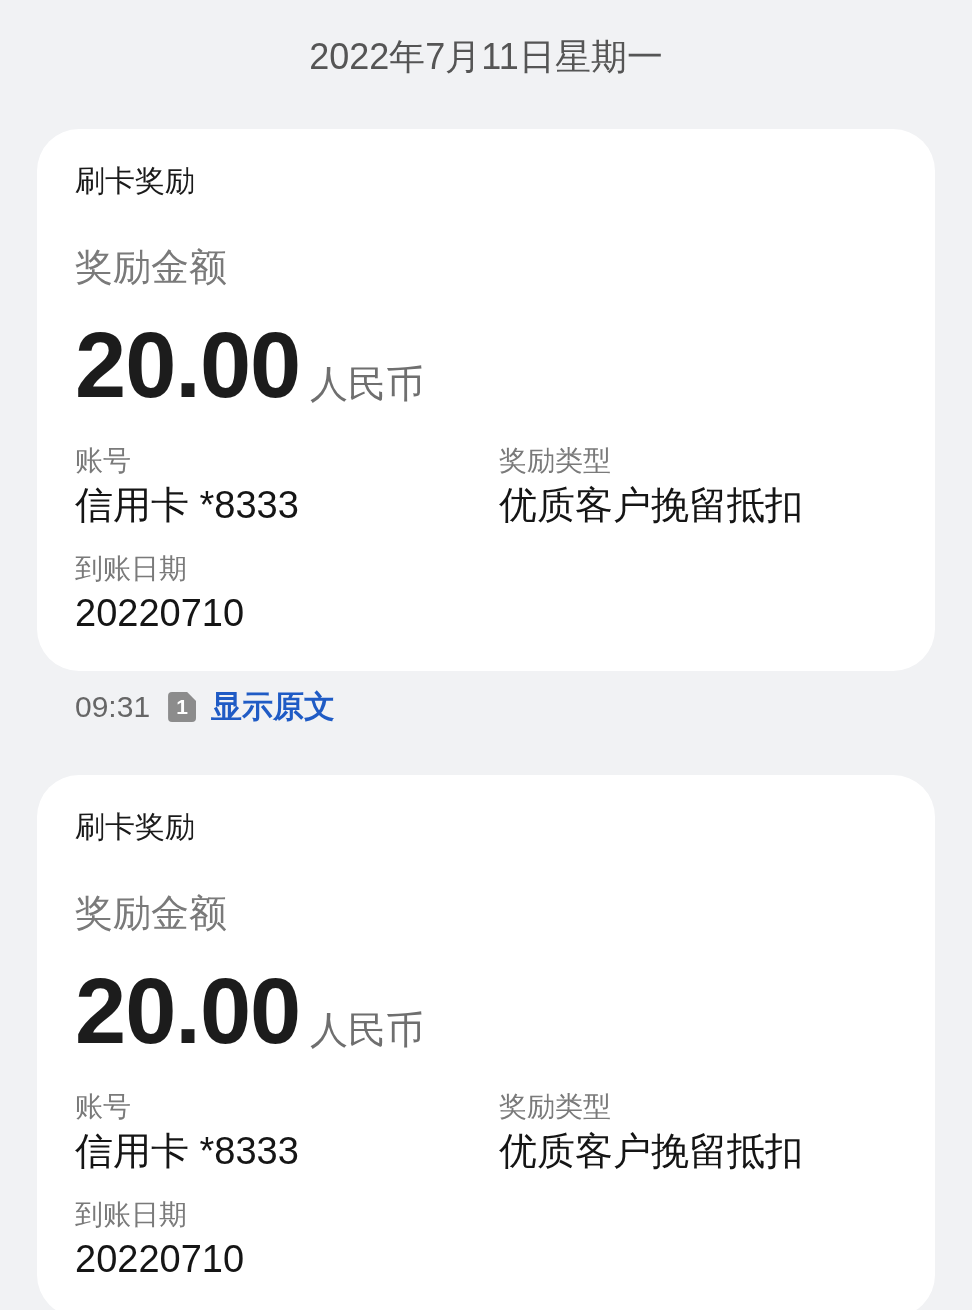  I want to click on message-time: 09:31, so click(113, 707).